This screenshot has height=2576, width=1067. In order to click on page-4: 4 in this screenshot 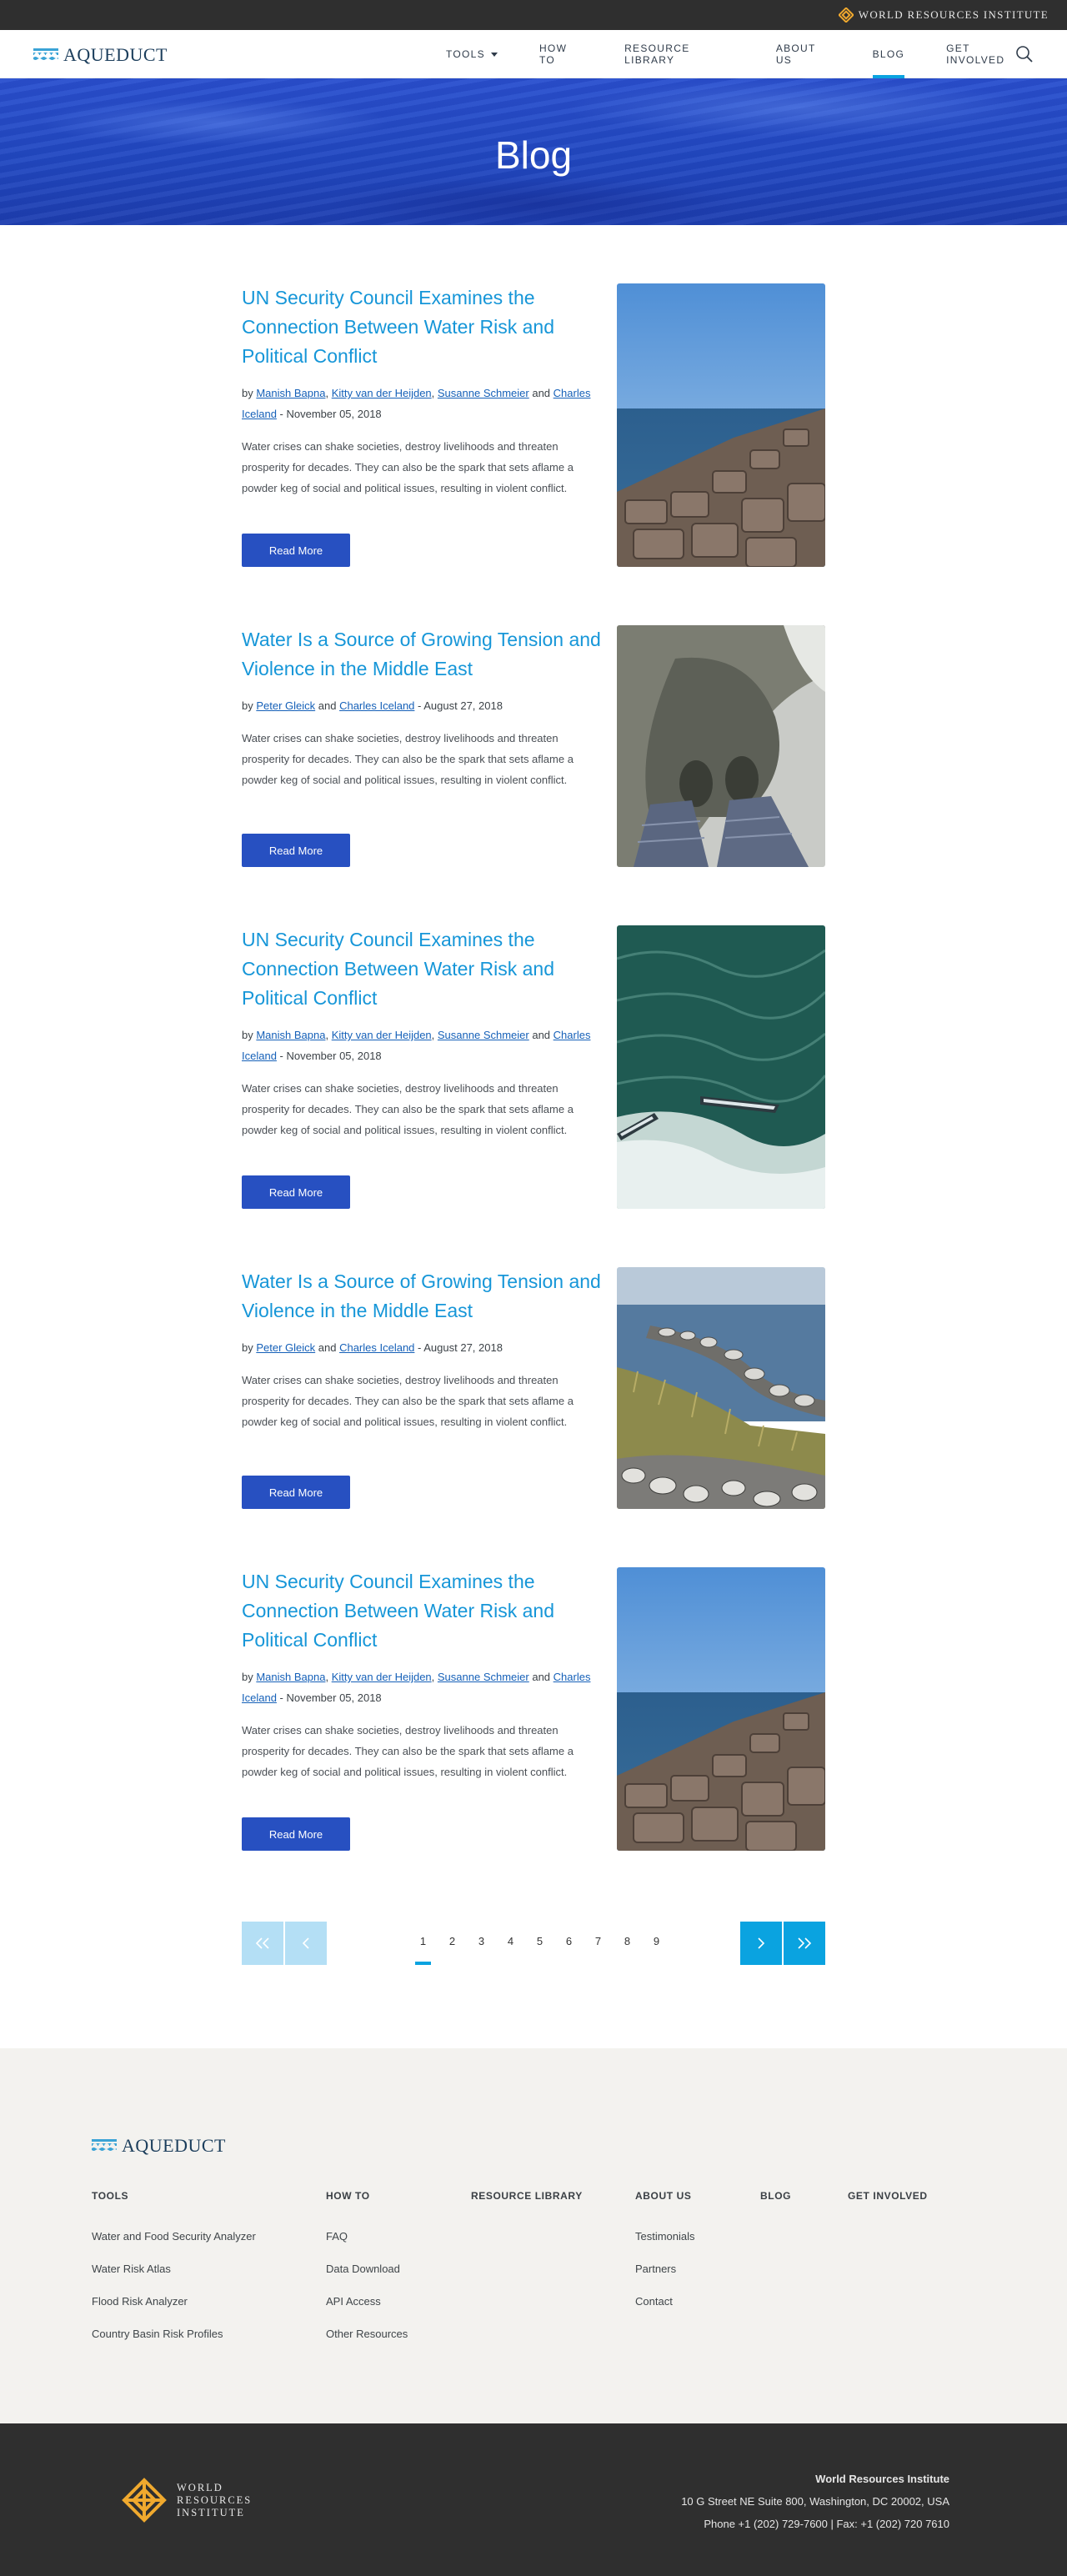, I will do `click(510, 1943)`.